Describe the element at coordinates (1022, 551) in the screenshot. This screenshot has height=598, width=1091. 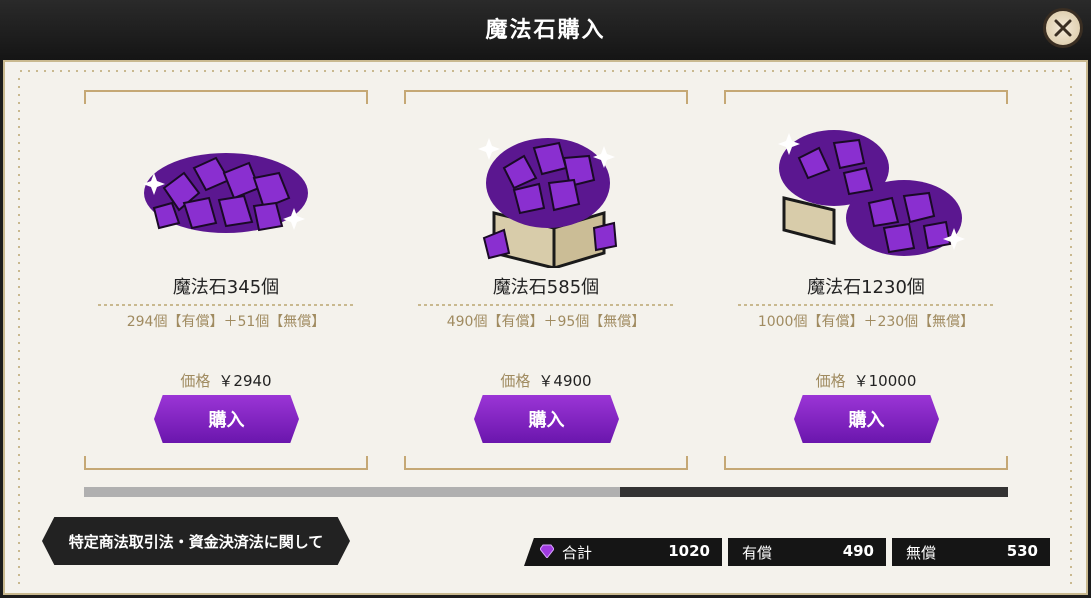
I see `free-value: 530` at that location.